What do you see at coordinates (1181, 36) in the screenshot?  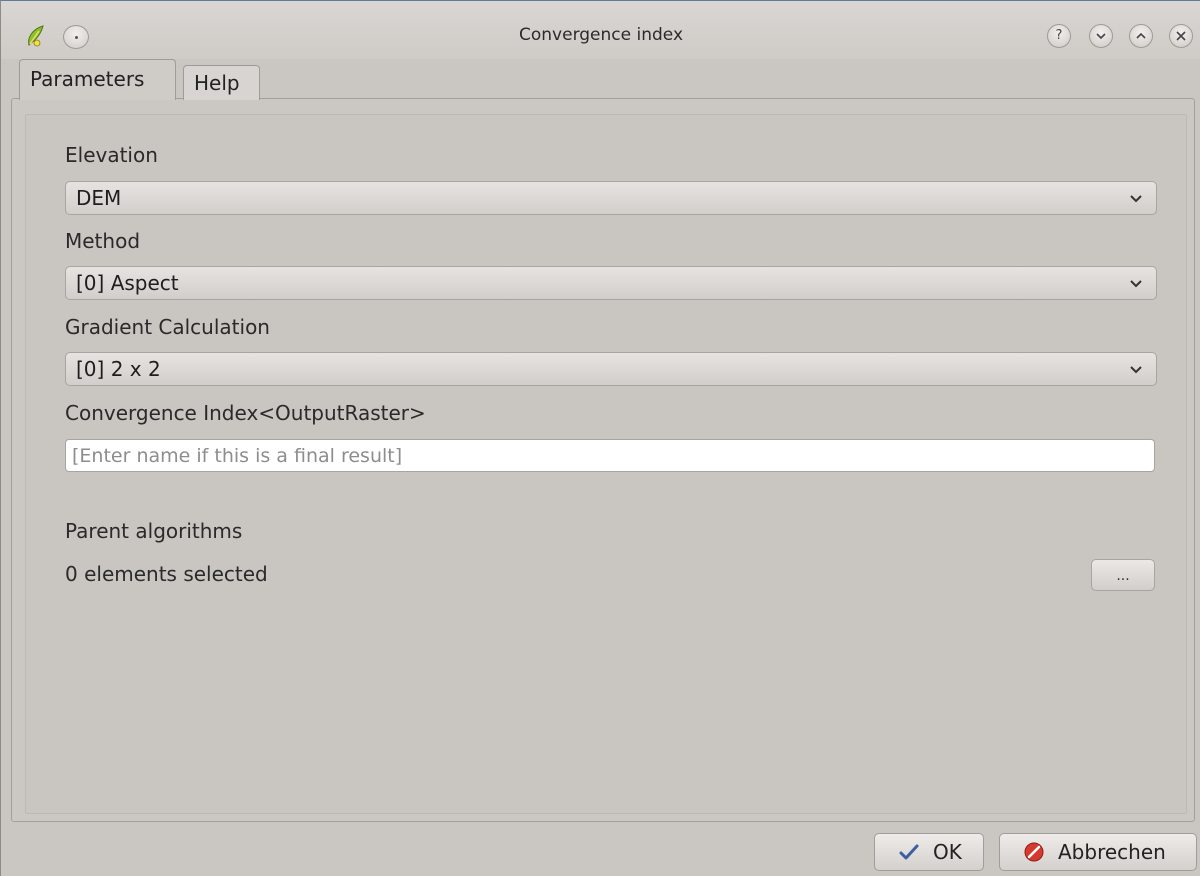 I see `close-icon` at bounding box center [1181, 36].